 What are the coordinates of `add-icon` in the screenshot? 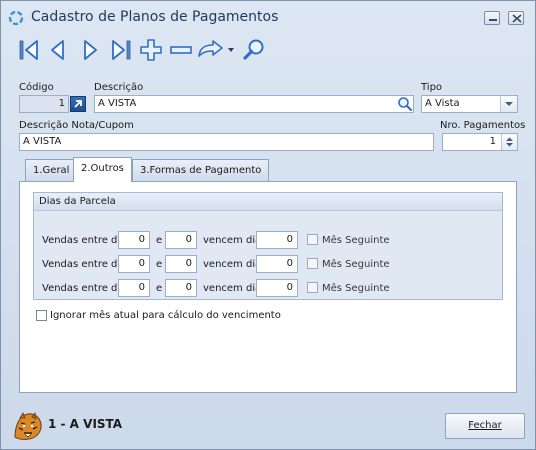 It's located at (151, 50).